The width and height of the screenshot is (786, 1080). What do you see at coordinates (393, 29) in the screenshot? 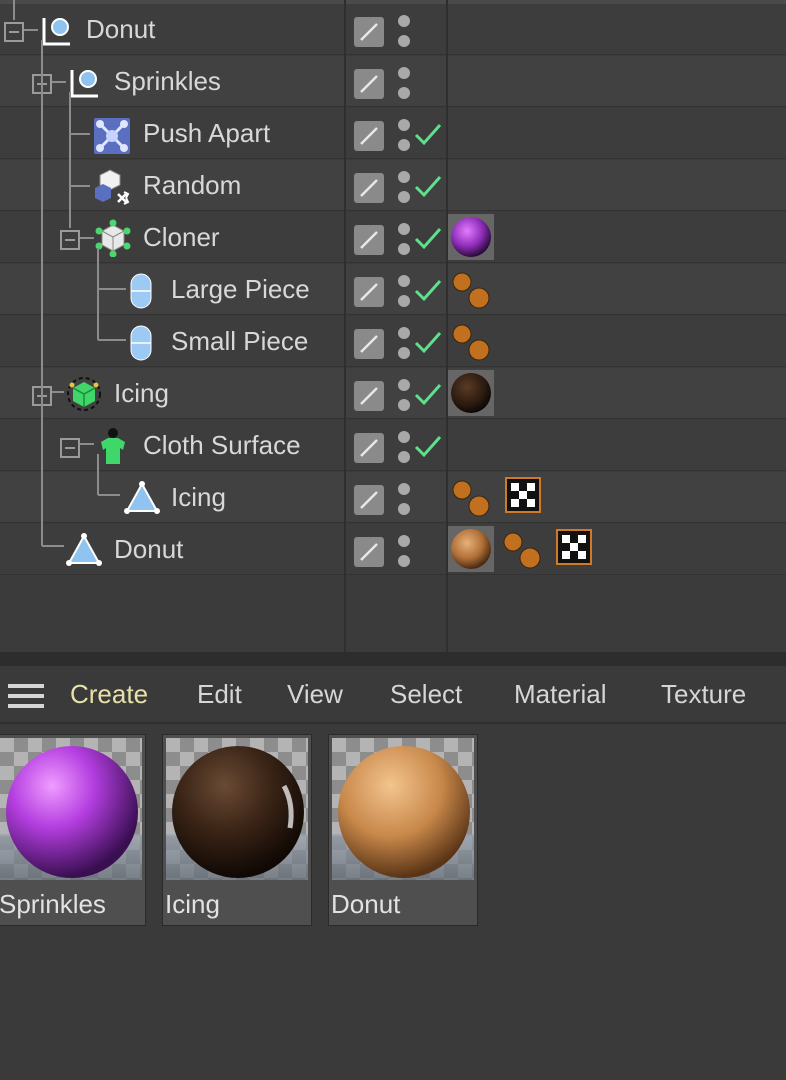
I see `object-row-donut-null: Donut` at bounding box center [393, 29].